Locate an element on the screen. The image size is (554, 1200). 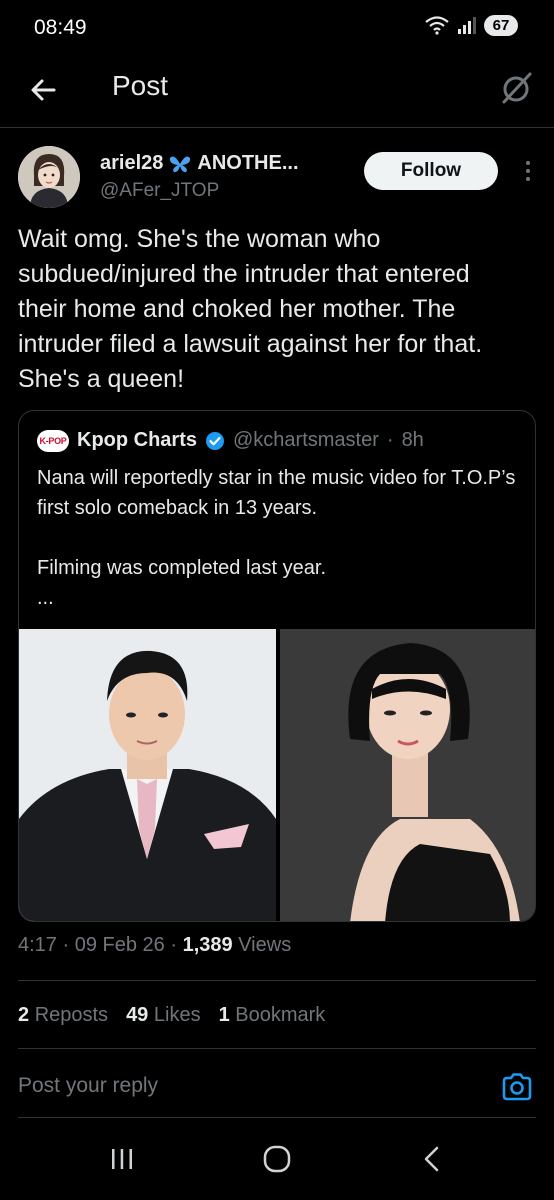
battery-indicator: 67 is located at coordinates (501, 25).